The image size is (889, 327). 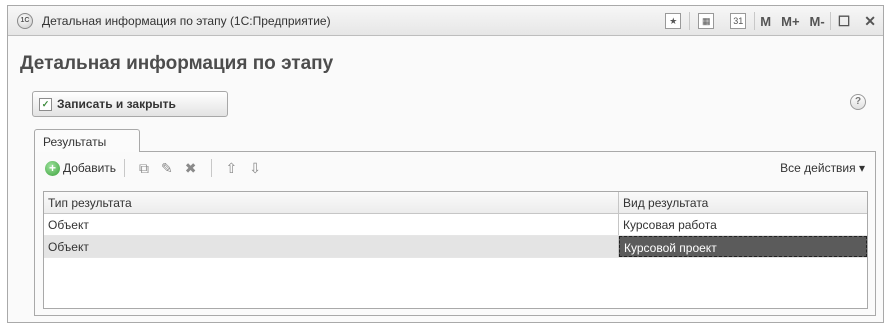 What do you see at coordinates (765, 21) in the screenshot?
I see `memory-store-button: M` at bounding box center [765, 21].